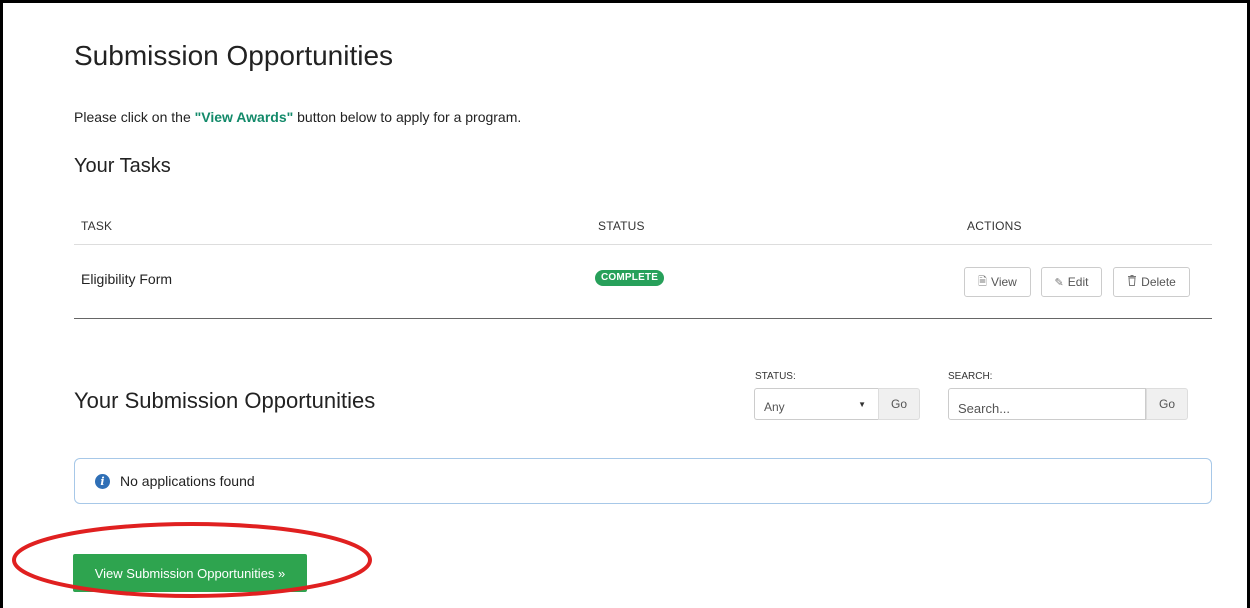  Describe the element at coordinates (134, 117) in the screenshot. I see `intro-text-before: Please click on the` at that location.